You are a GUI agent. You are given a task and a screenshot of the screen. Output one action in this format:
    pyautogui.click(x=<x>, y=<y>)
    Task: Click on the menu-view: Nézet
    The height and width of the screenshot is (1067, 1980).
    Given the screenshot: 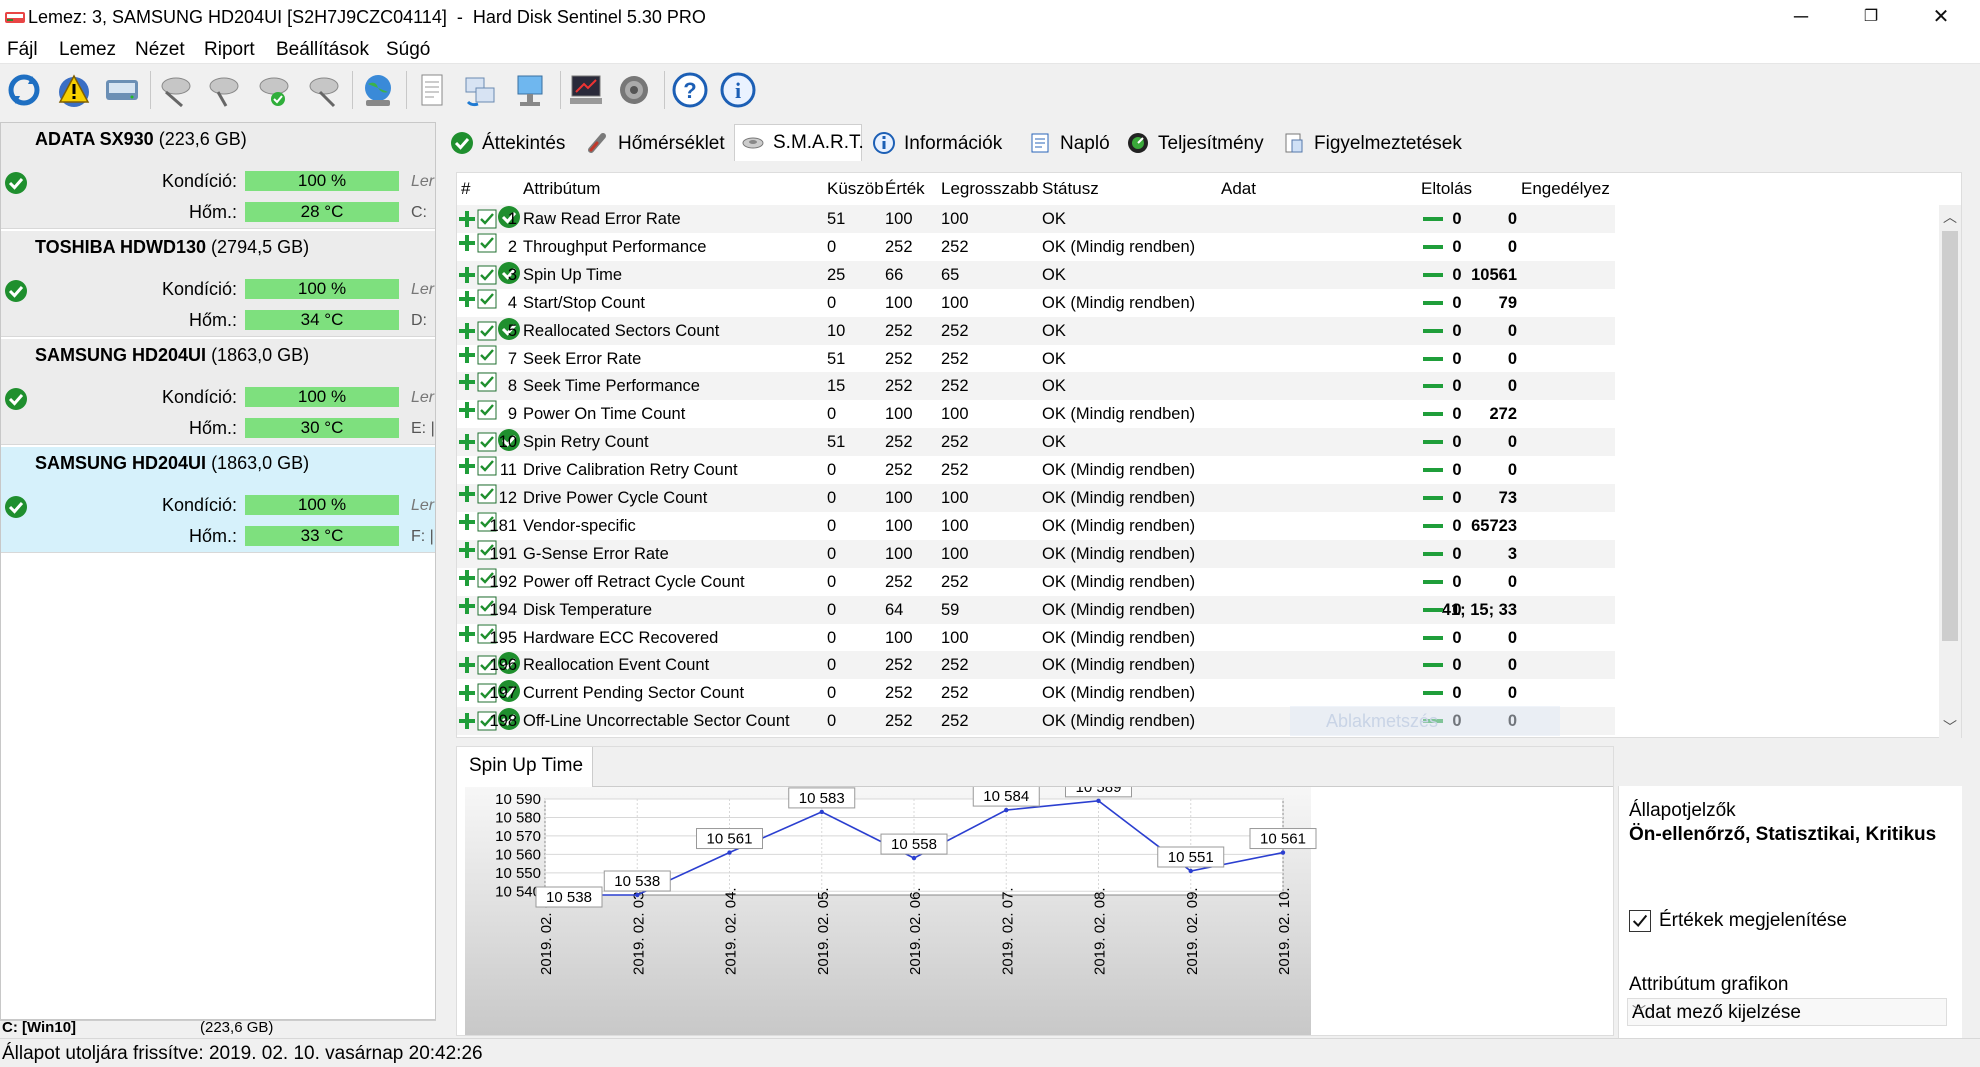 What is the action you would take?
    pyautogui.click(x=160, y=50)
    